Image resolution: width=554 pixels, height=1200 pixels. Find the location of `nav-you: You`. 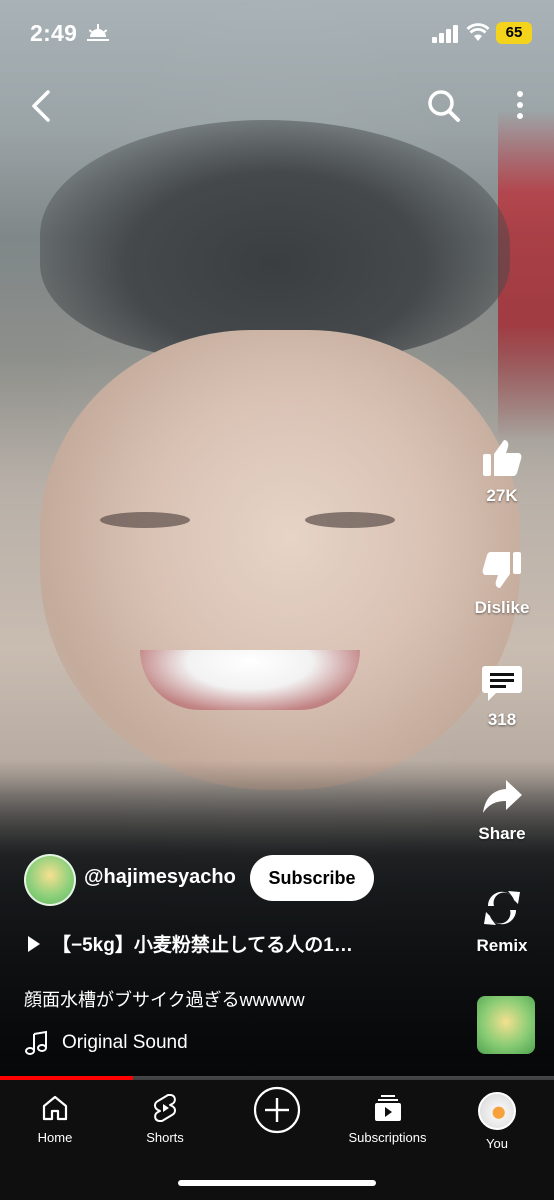

nav-you: You is located at coordinates (497, 1121).